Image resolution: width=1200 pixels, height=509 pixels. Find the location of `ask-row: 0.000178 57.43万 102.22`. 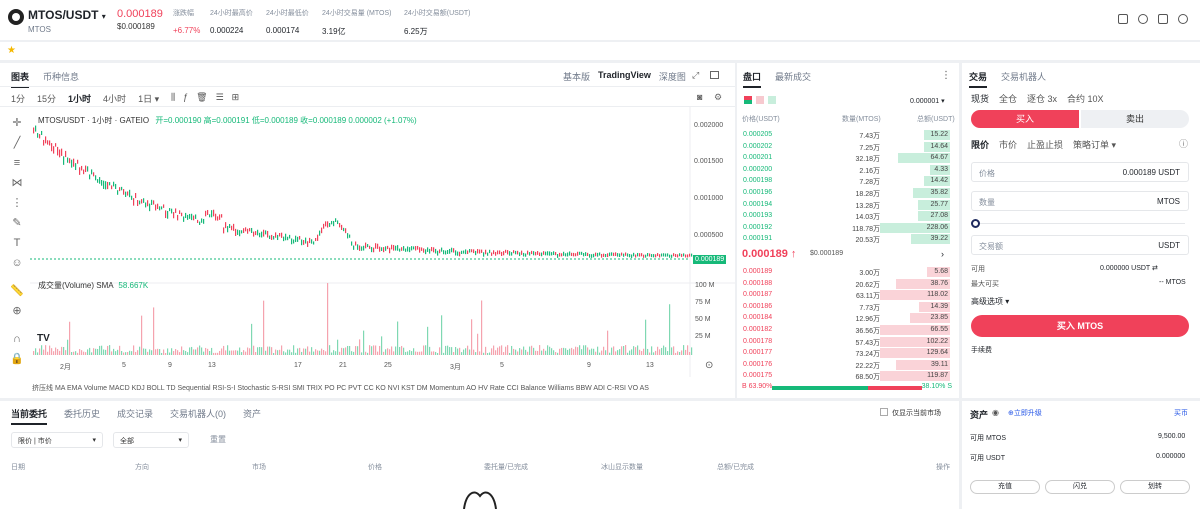

ask-row: 0.000178 57.43万 102.22 is located at coordinates (845, 342).